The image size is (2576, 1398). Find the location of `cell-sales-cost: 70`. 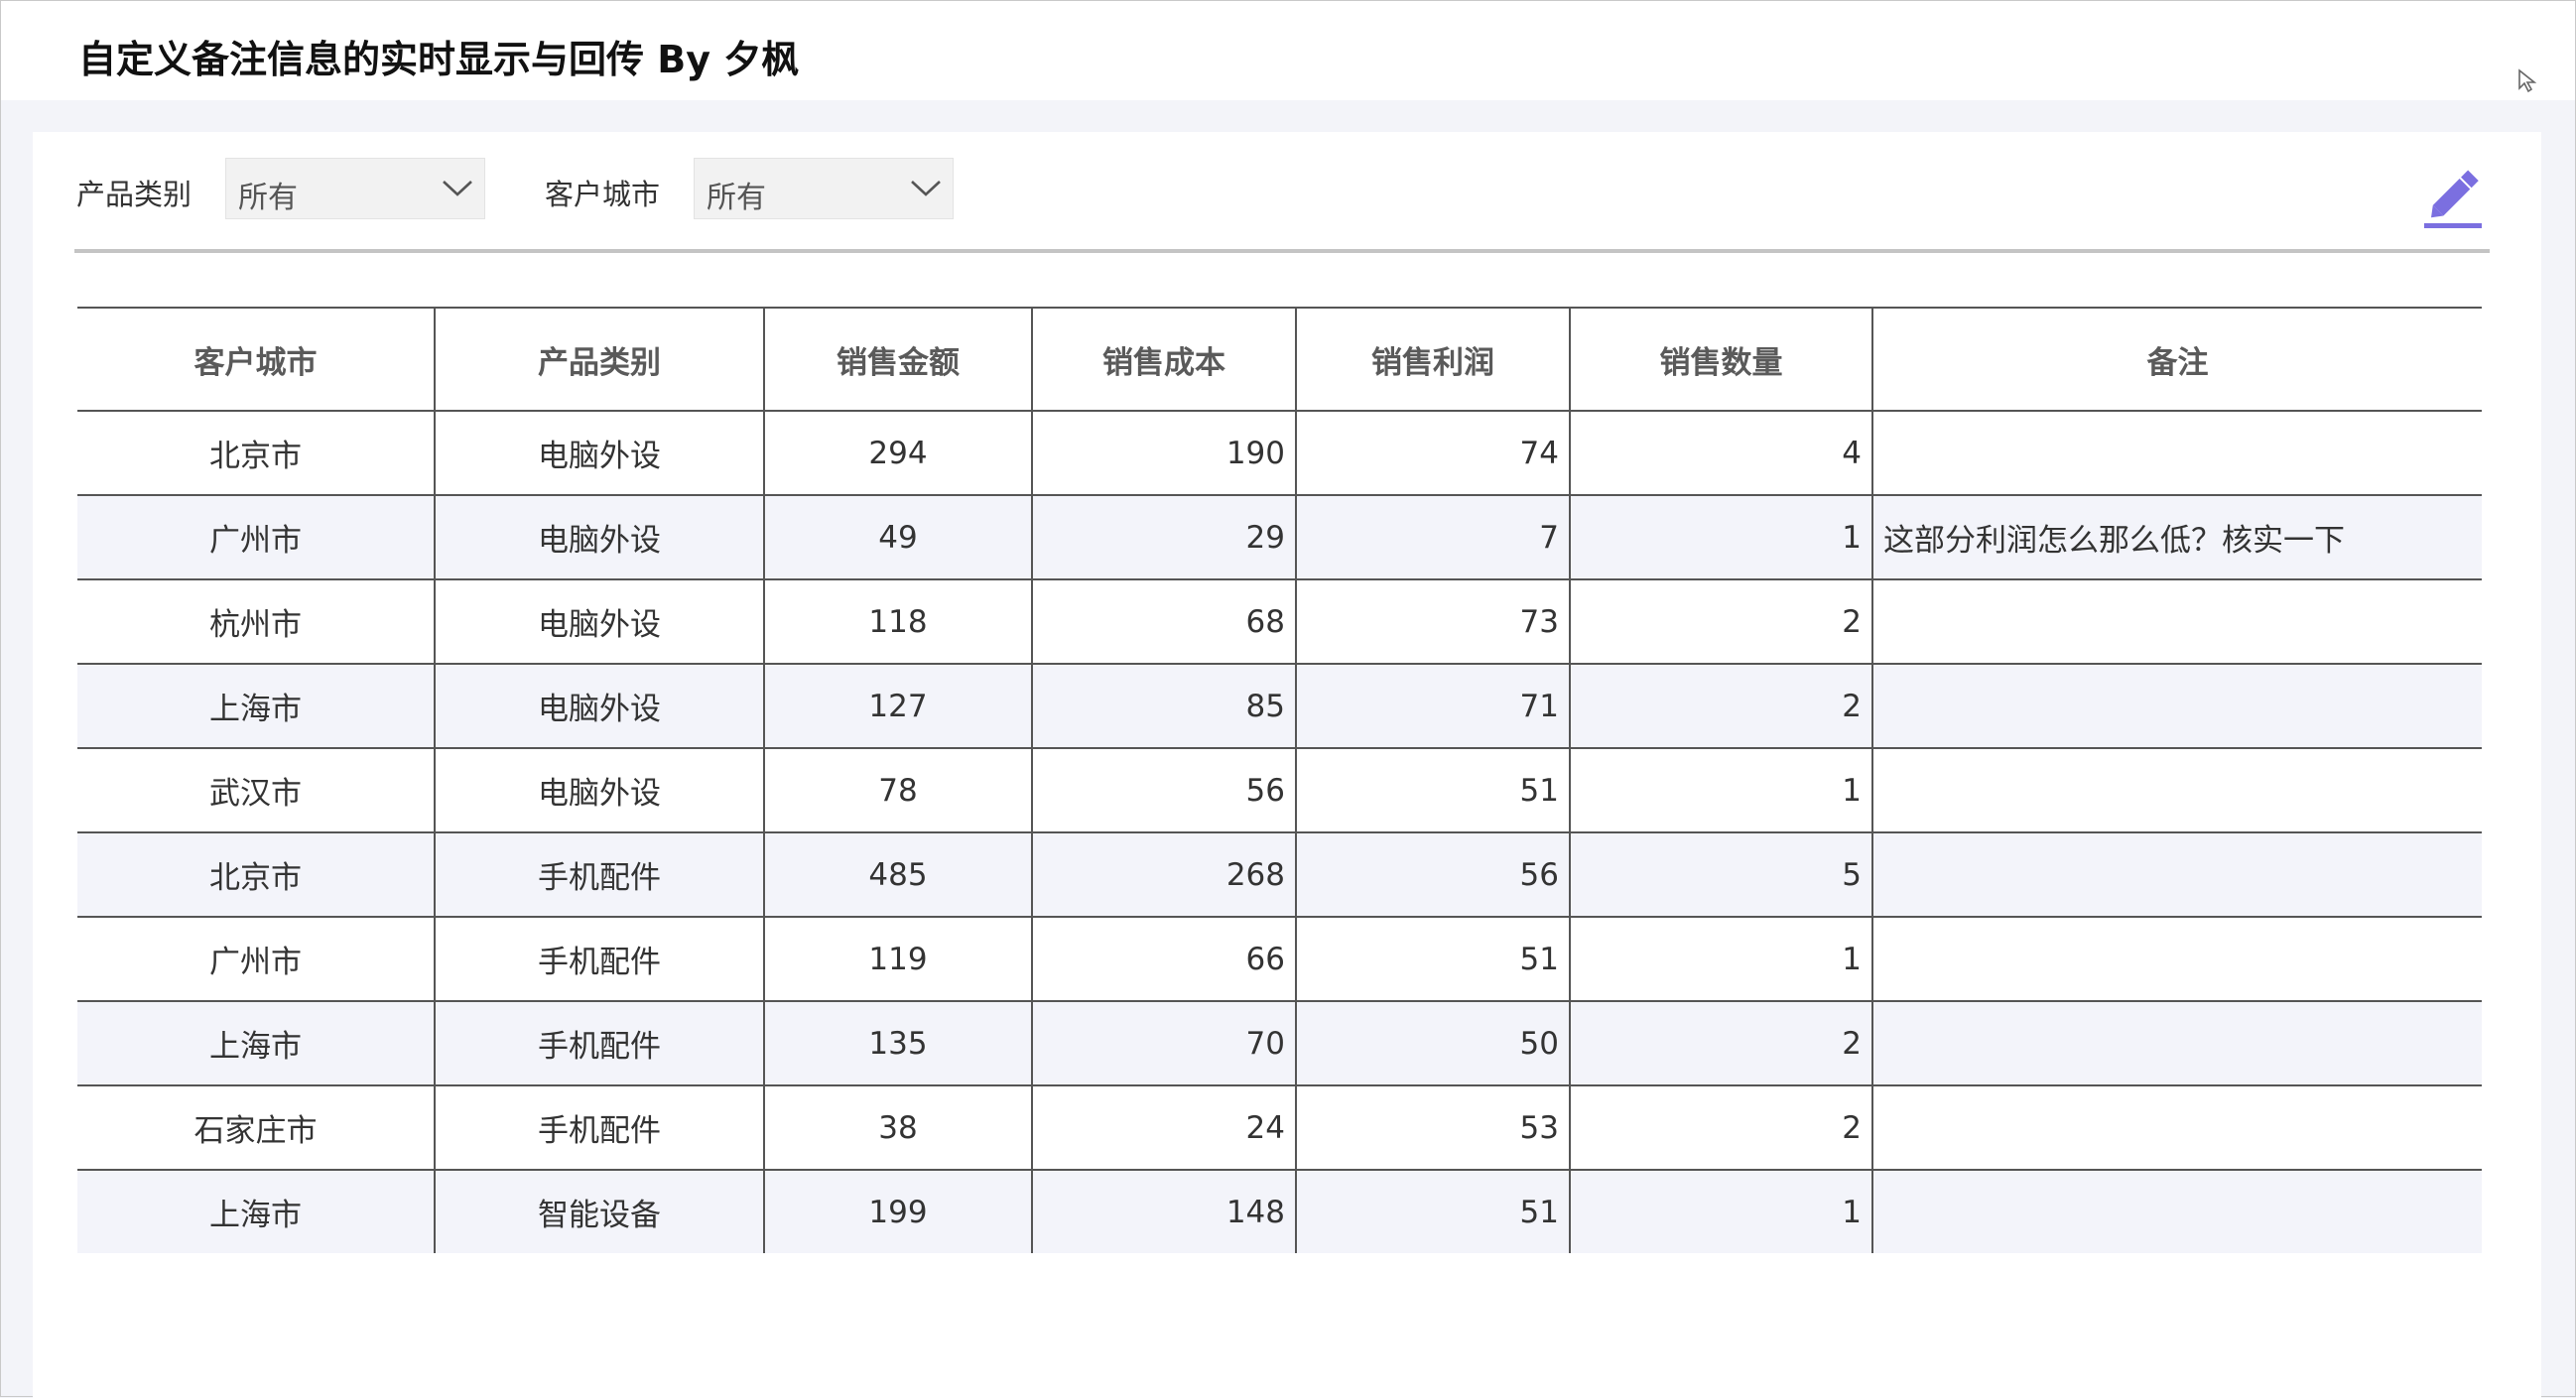

cell-sales-cost: 70 is located at coordinates (1164, 1042).